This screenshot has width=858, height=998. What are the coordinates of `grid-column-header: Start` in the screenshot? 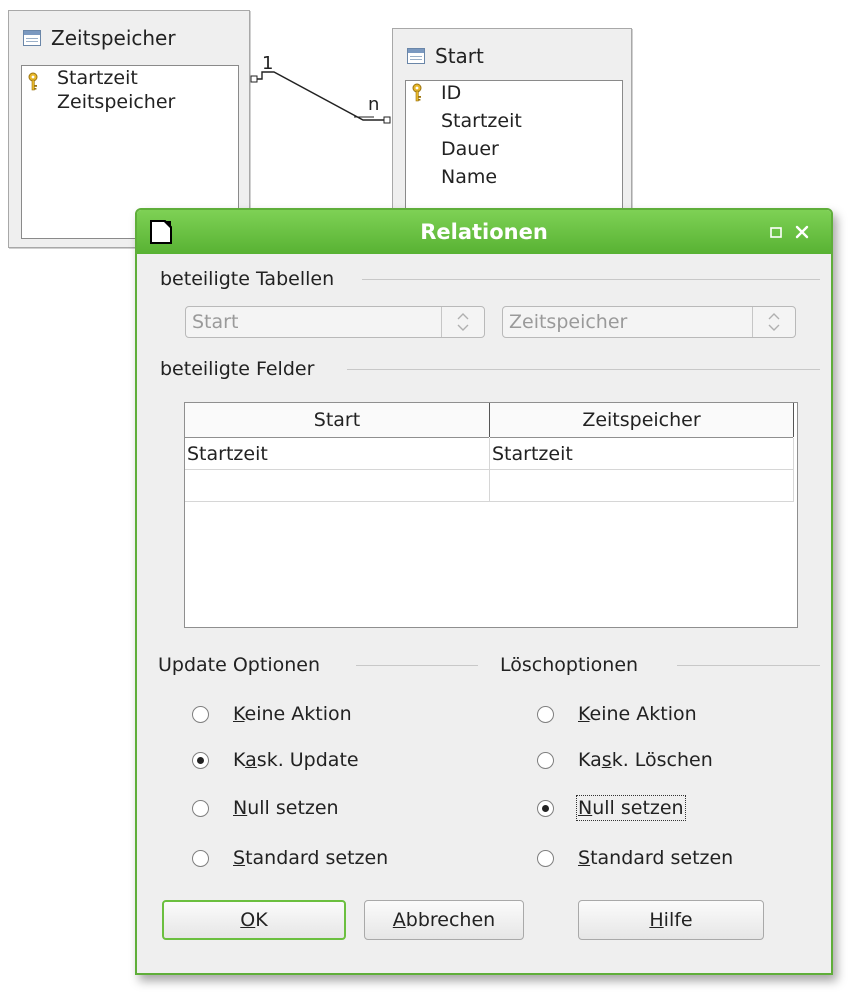 It's located at (337, 420).